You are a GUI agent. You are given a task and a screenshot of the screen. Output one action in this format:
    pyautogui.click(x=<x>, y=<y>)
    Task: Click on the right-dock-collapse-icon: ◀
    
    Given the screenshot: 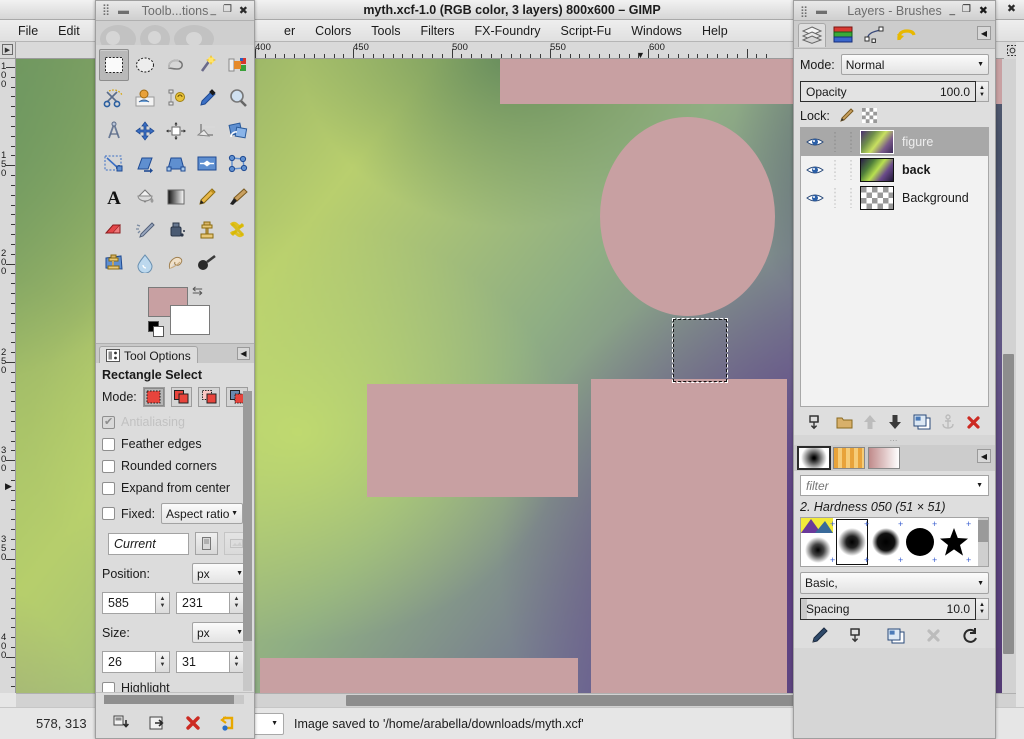 What is the action you would take?
    pyautogui.click(x=984, y=33)
    